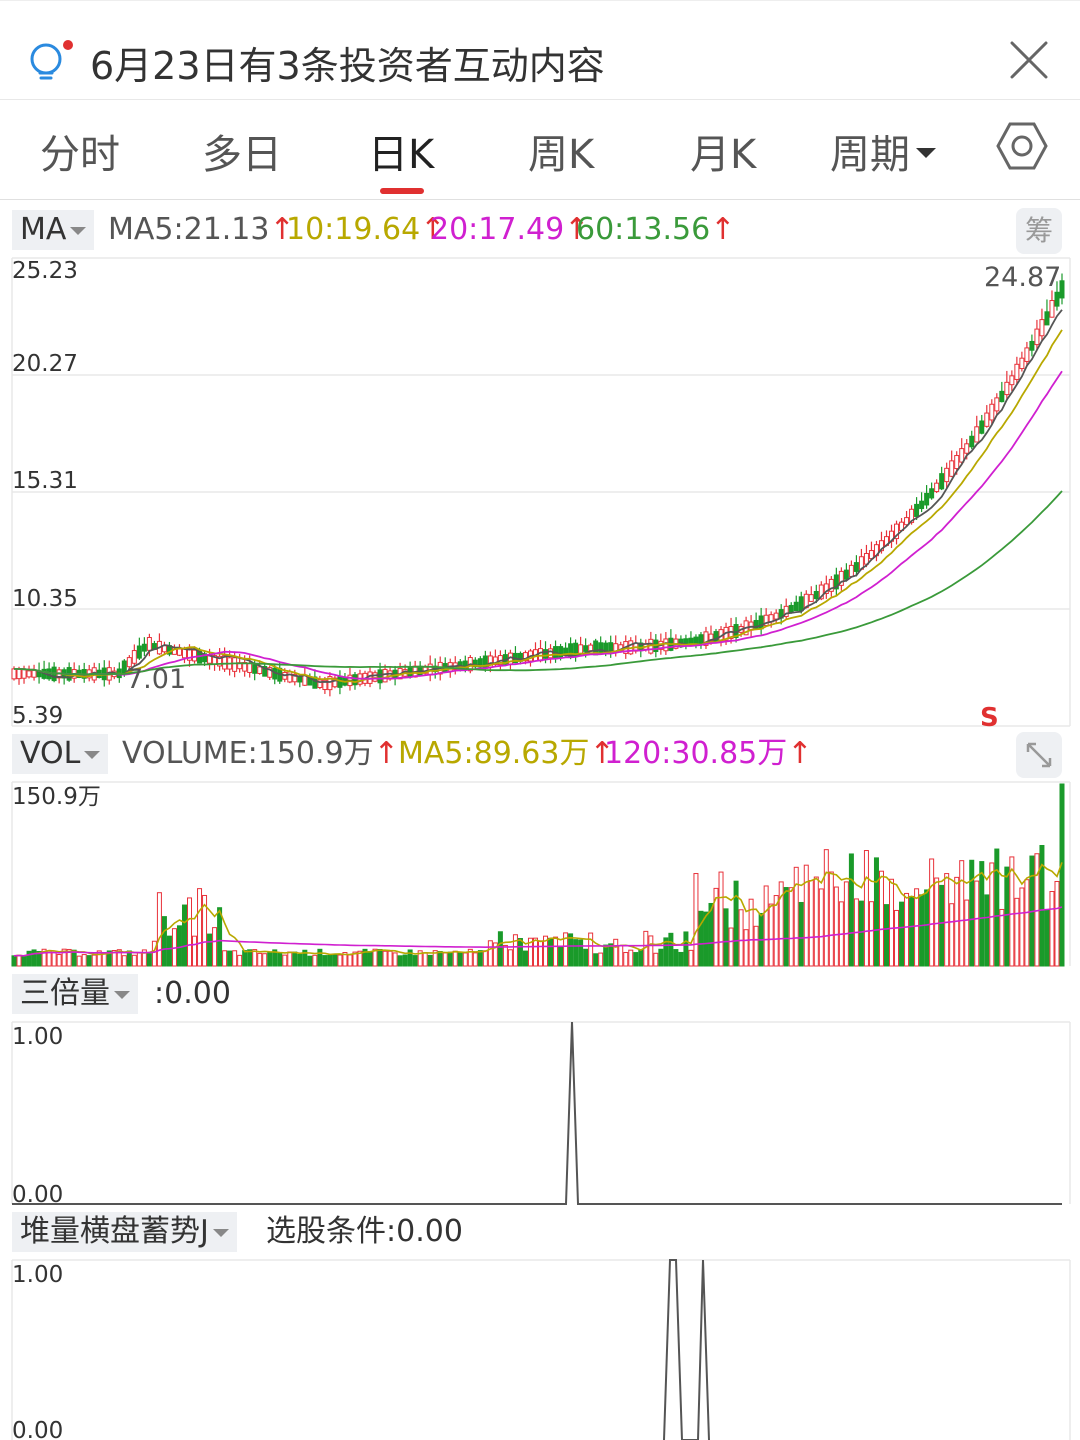  What do you see at coordinates (1039, 755) in the screenshot?
I see `expand-icon` at bounding box center [1039, 755].